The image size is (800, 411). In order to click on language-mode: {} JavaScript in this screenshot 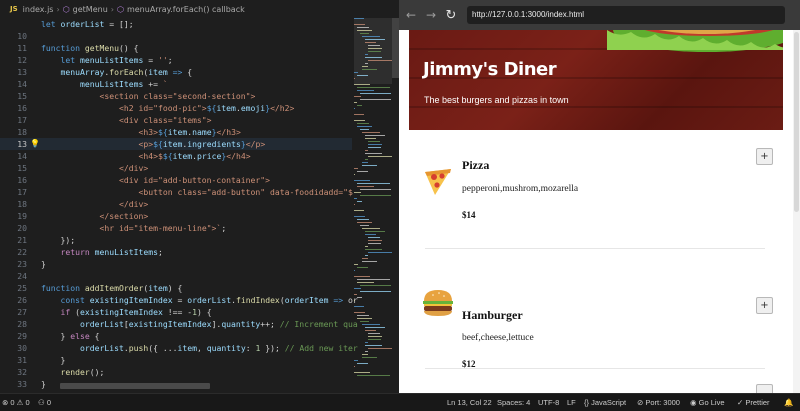, I will do `click(605, 402)`.